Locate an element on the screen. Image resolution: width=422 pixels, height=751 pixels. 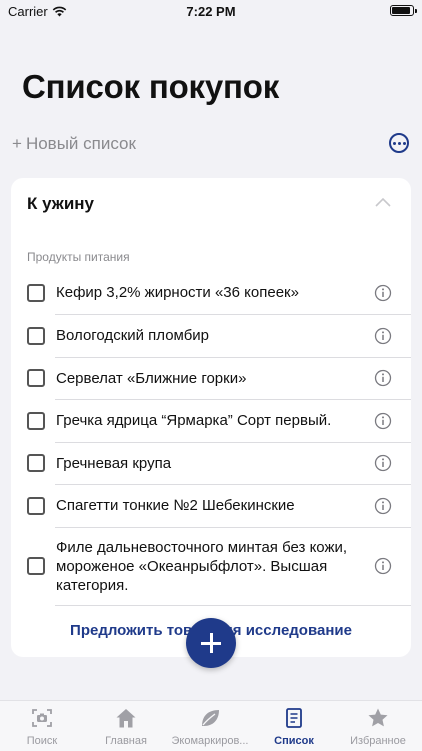
item-label: Гречка ядрица “Ярмарка” Сорт первый. is located at coordinates (194, 420).